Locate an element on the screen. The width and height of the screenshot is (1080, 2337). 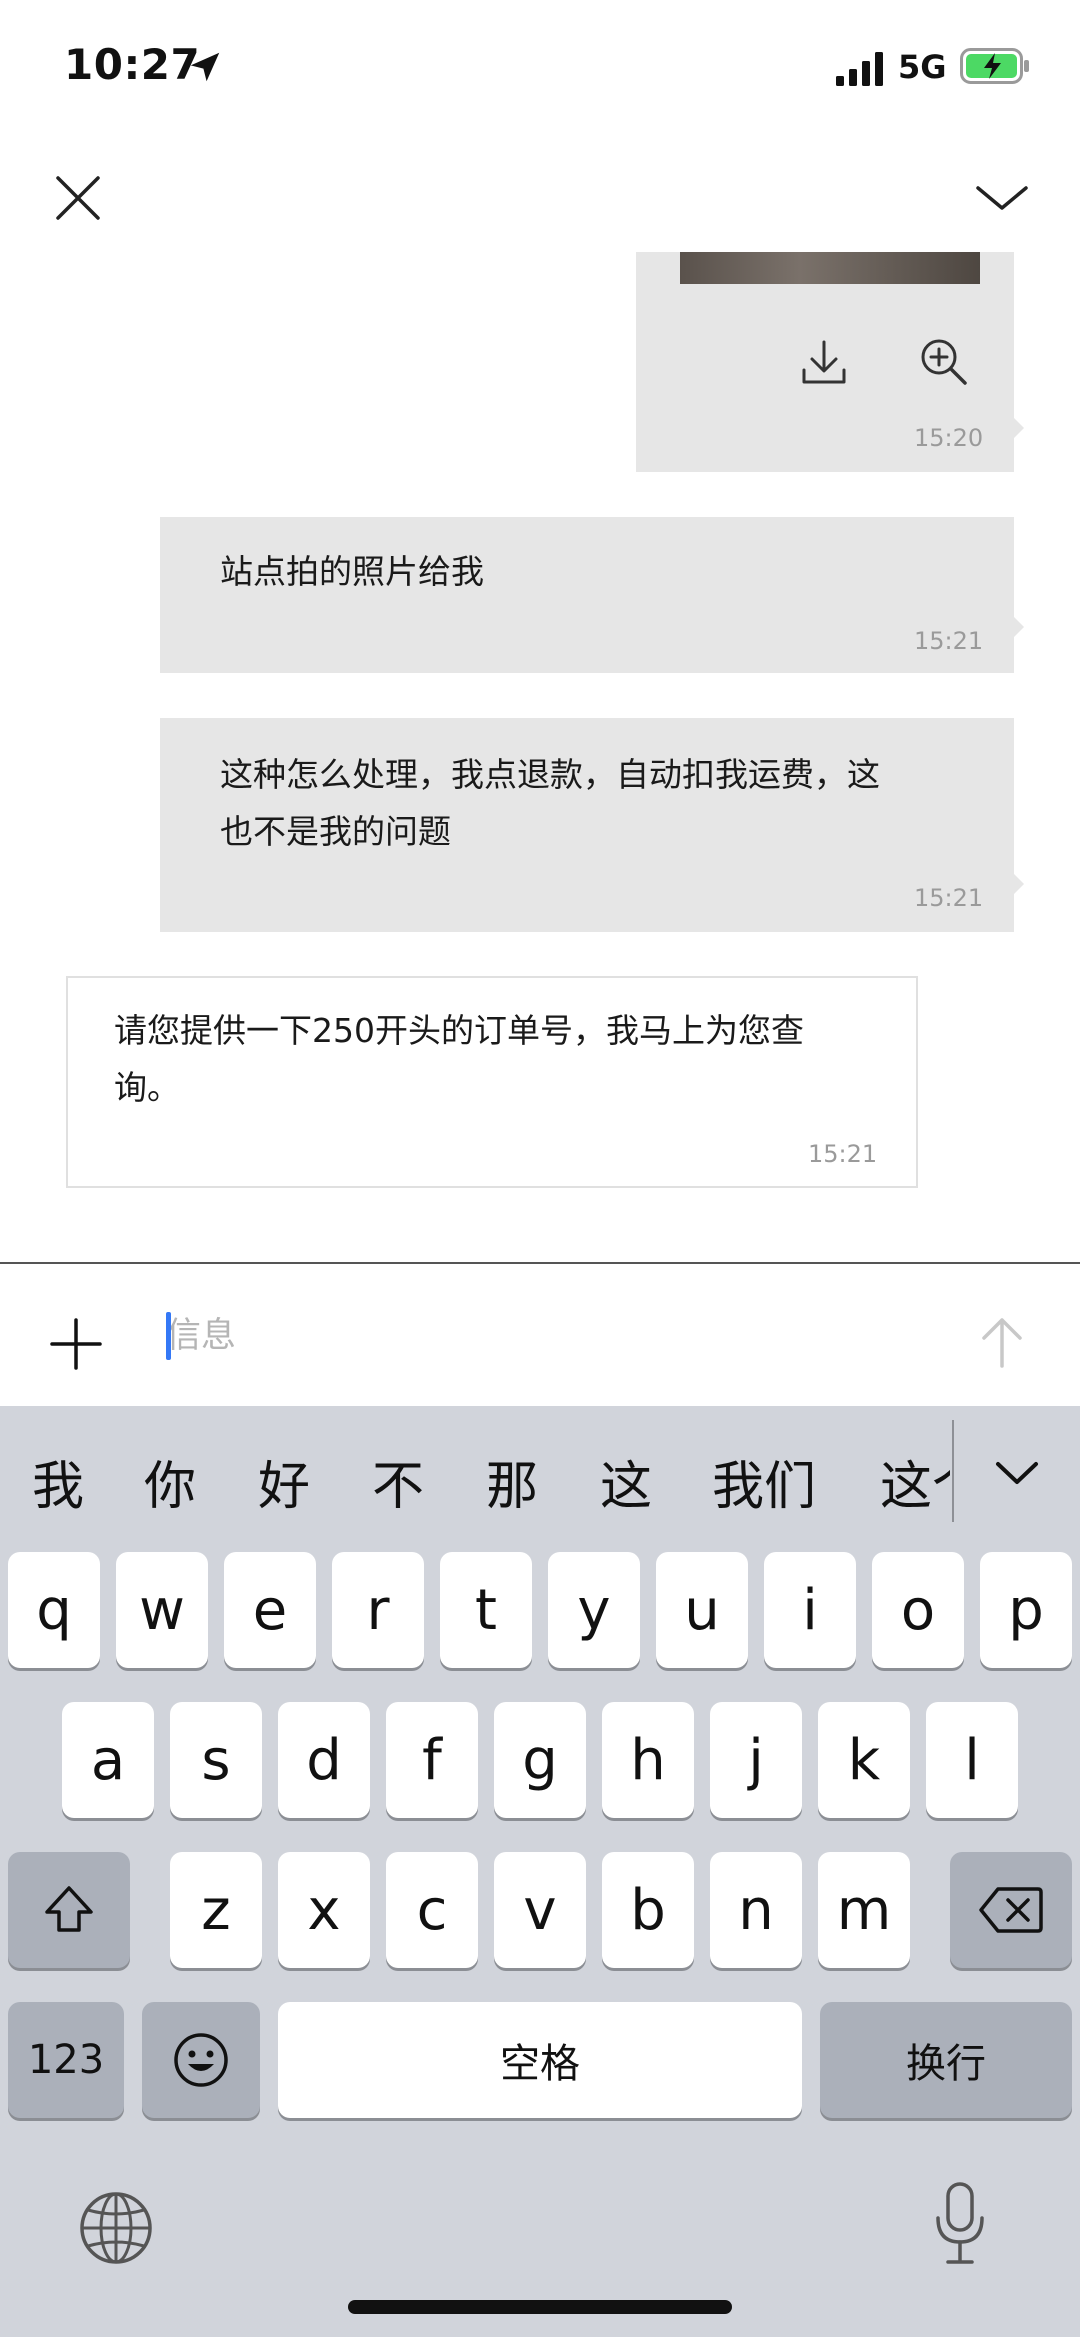
plus-icon is located at coordinates (76, 1344).